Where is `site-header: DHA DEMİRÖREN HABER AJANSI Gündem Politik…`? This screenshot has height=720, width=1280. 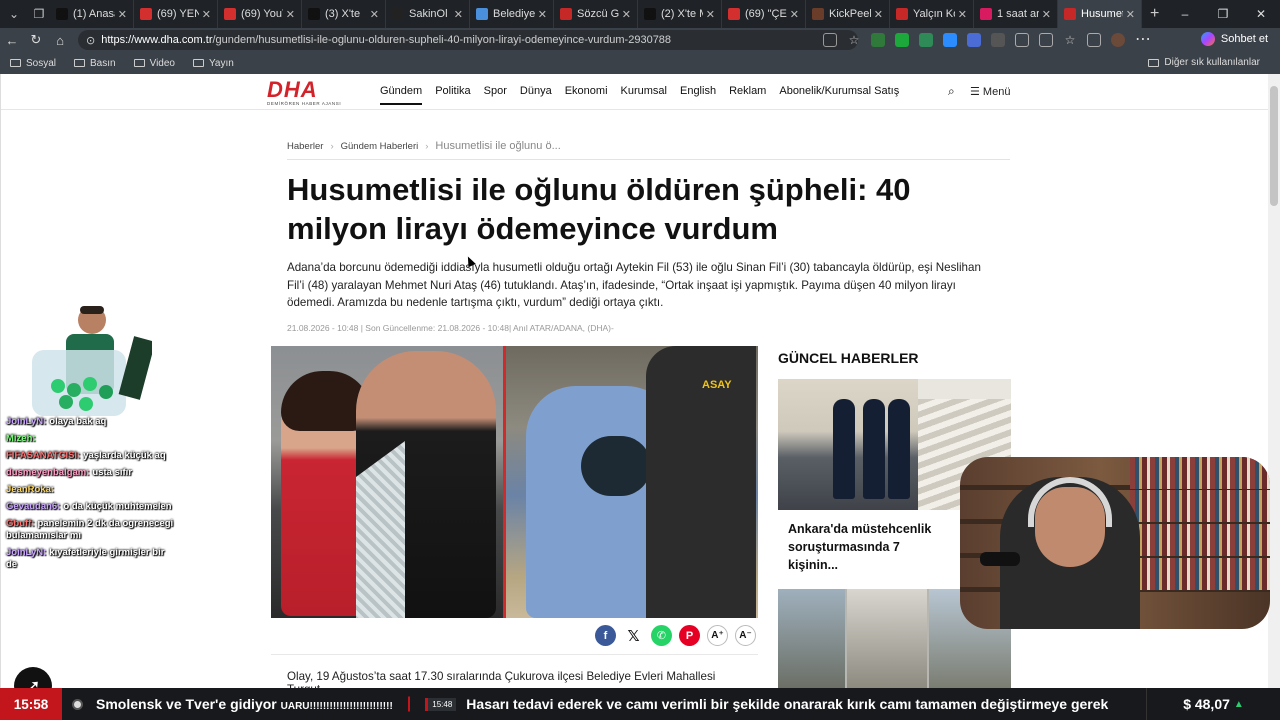
site-header: DHA DEMİRÖREN HABER AJANSI Gündem Politik… is located at coordinates (634, 92).